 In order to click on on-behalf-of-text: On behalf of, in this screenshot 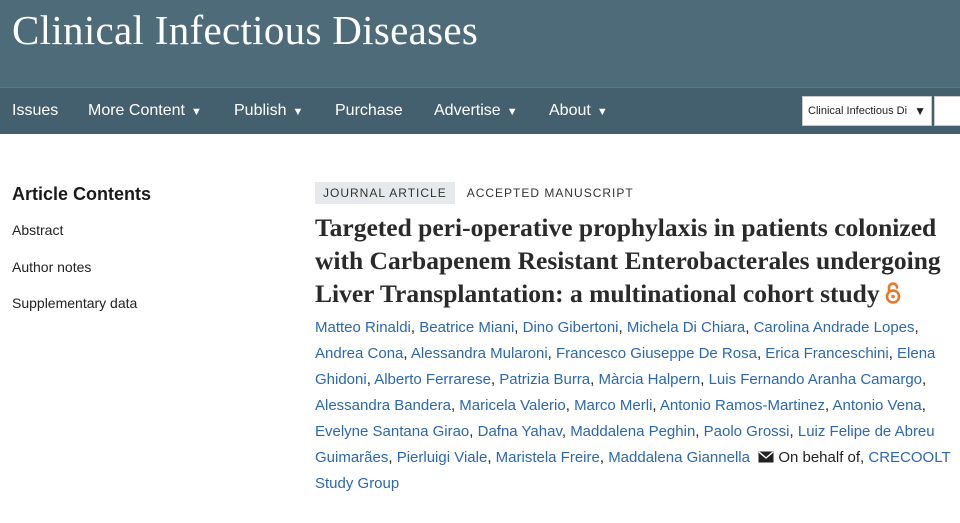, I will do `click(821, 457)`.